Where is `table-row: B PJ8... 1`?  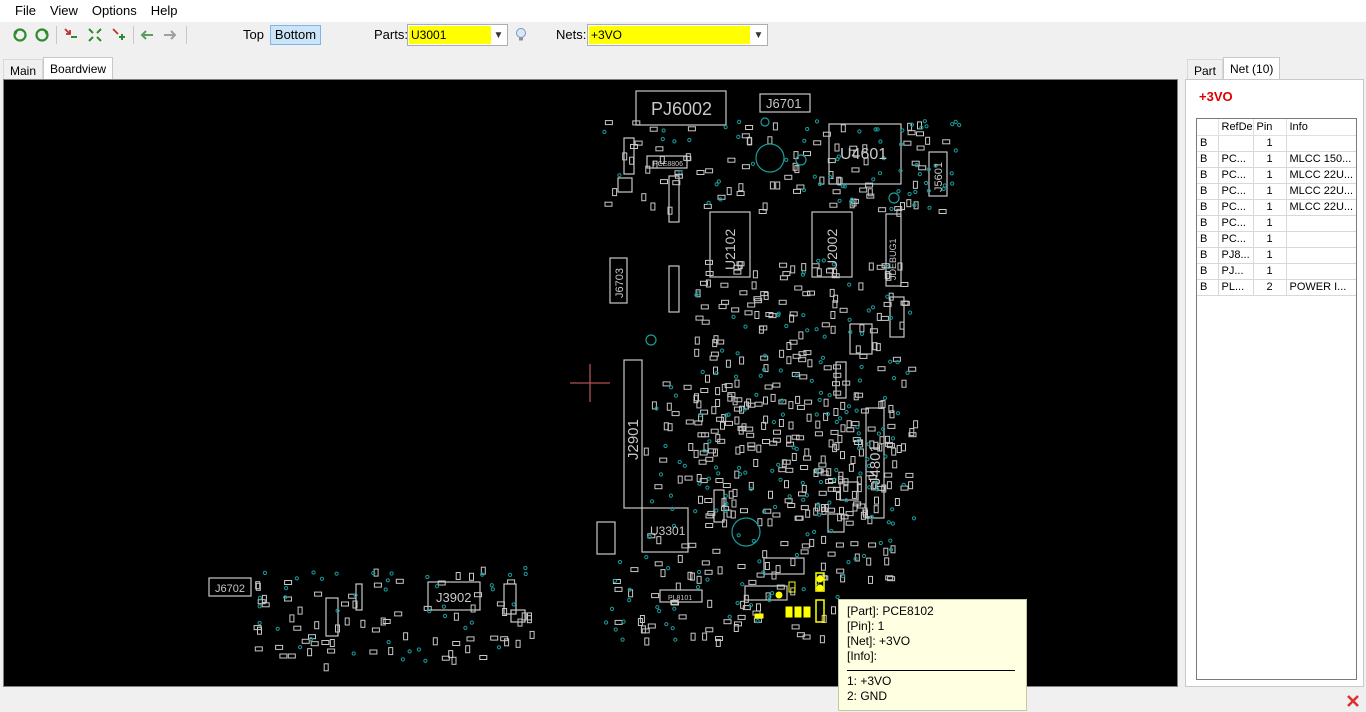
table-row: B PJ8... 1 is located at coordinates (1276, 255).